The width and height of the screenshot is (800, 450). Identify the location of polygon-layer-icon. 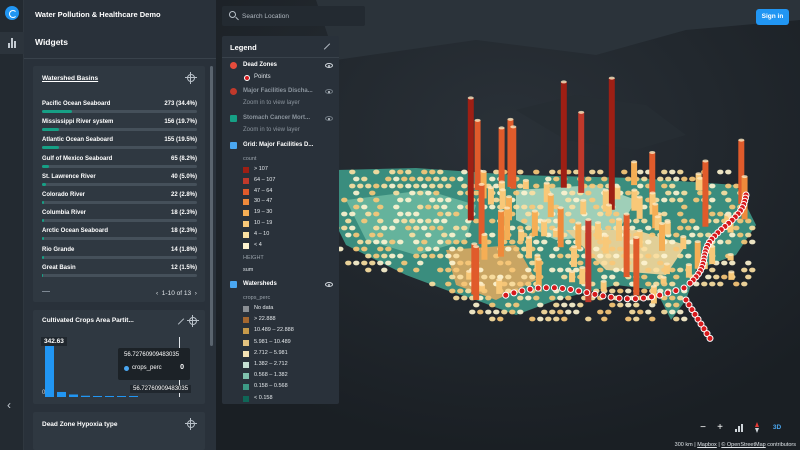
(233, 118).